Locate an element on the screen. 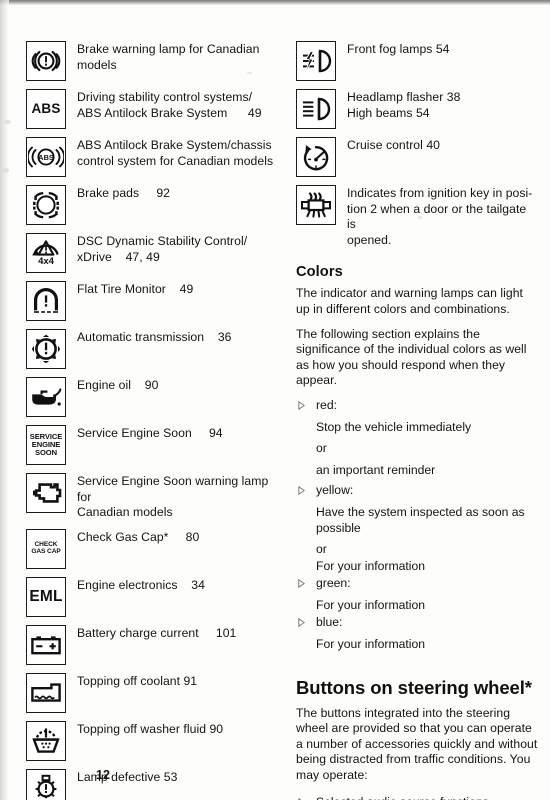 This screenshot has width=550, height=800. entry-description: Check Gas Cap* 80 is located at coordinates (138, 536).